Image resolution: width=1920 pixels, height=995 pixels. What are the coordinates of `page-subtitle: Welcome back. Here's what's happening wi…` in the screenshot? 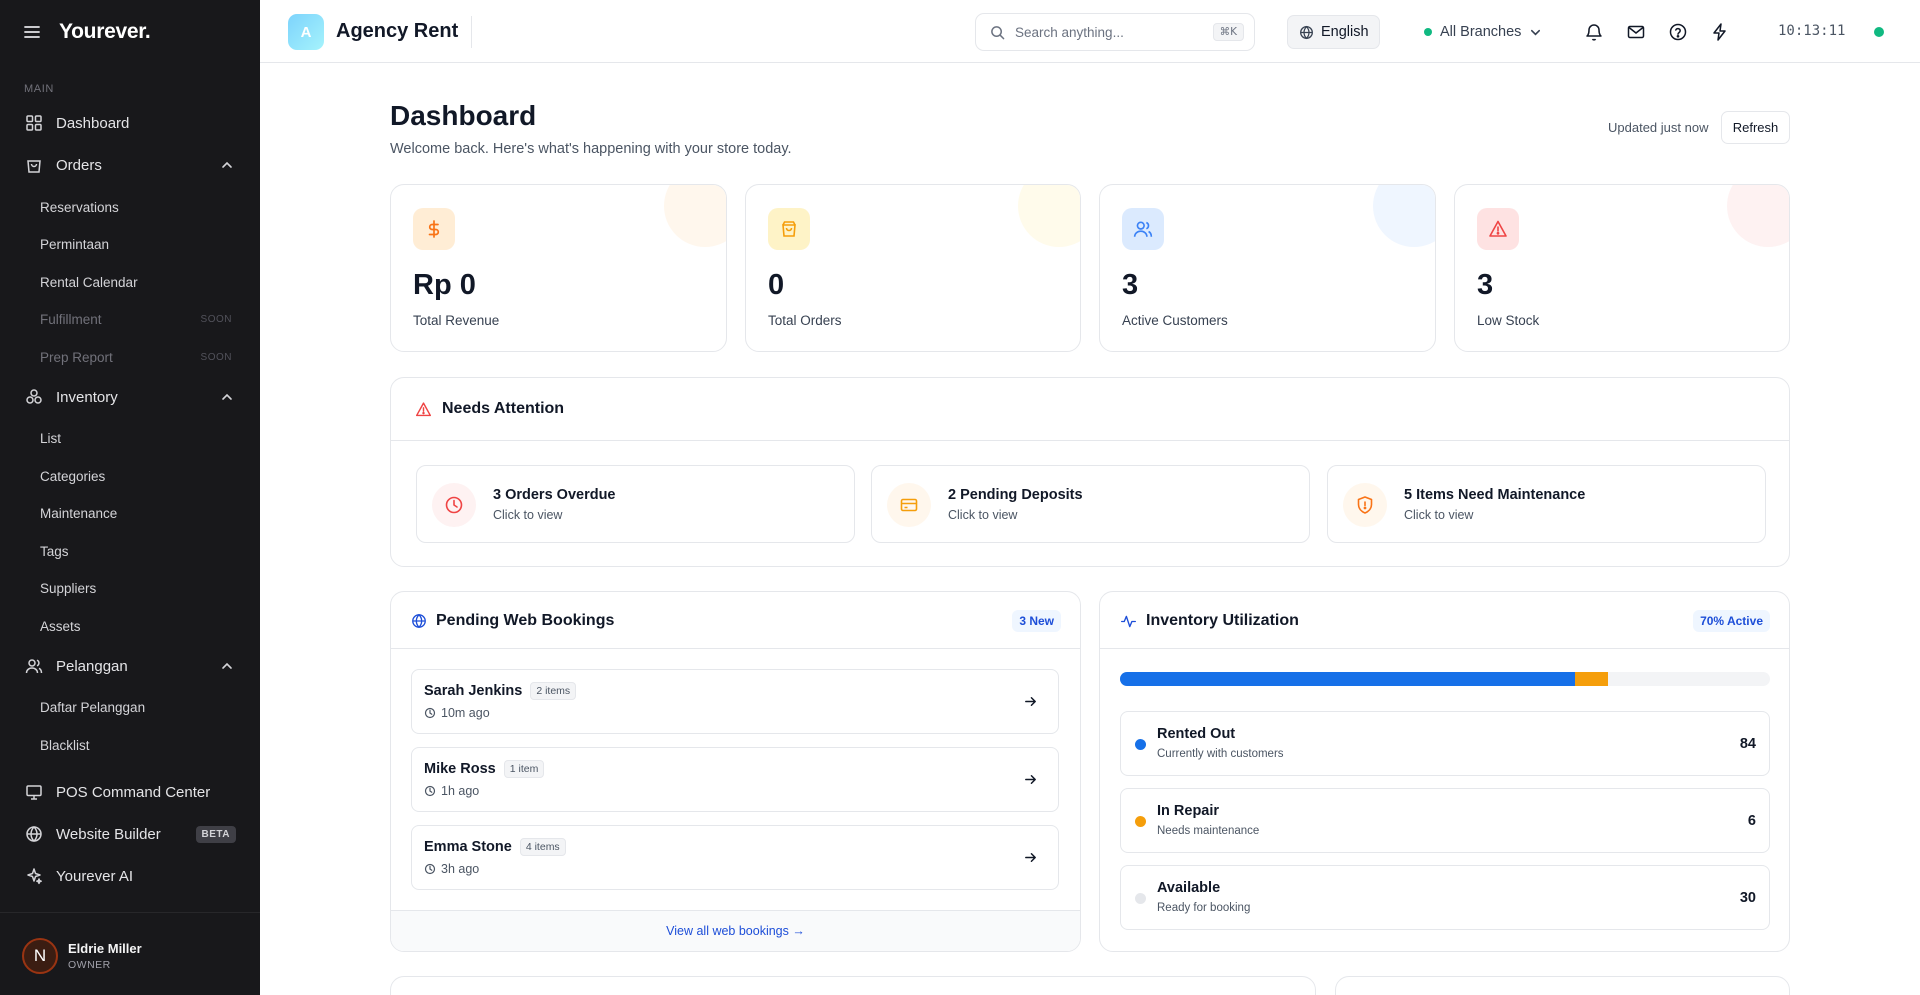 It's located at (591, 149).